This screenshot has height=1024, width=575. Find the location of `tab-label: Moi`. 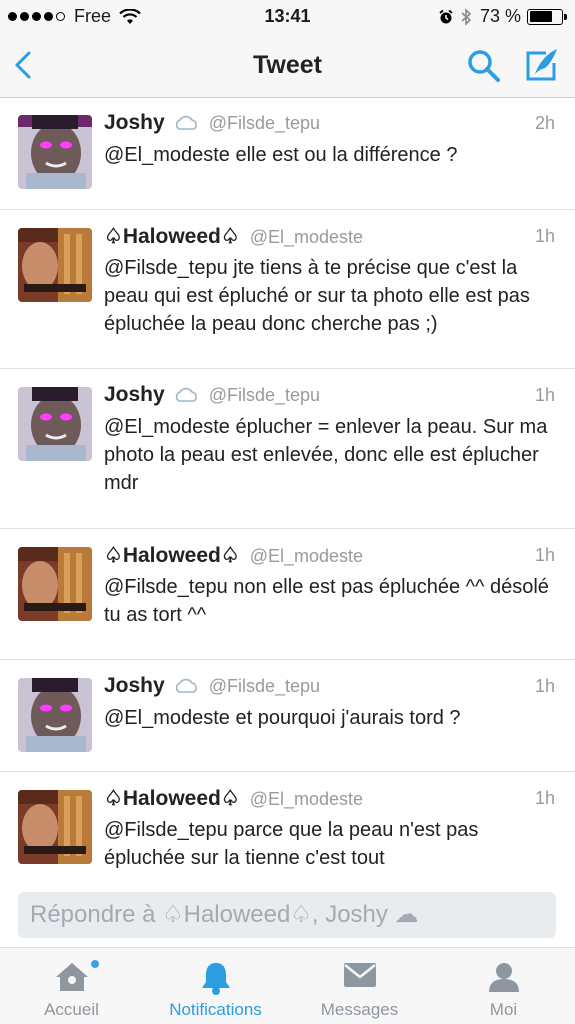

tab-label: Moi is located at coordinates (503, 1009).